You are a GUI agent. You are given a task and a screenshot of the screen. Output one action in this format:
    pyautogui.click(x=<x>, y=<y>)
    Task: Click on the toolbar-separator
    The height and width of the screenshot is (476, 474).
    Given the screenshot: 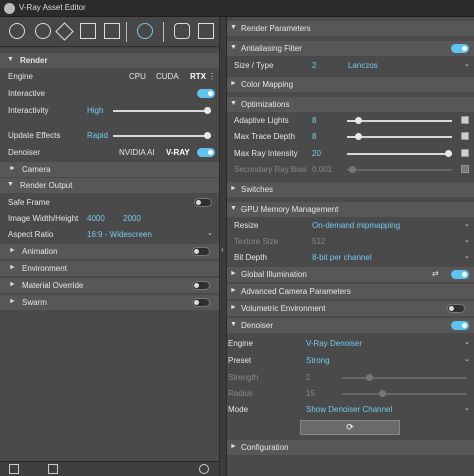 What is the action you would take?
    pyautogui.click(x=126, y=32)
    